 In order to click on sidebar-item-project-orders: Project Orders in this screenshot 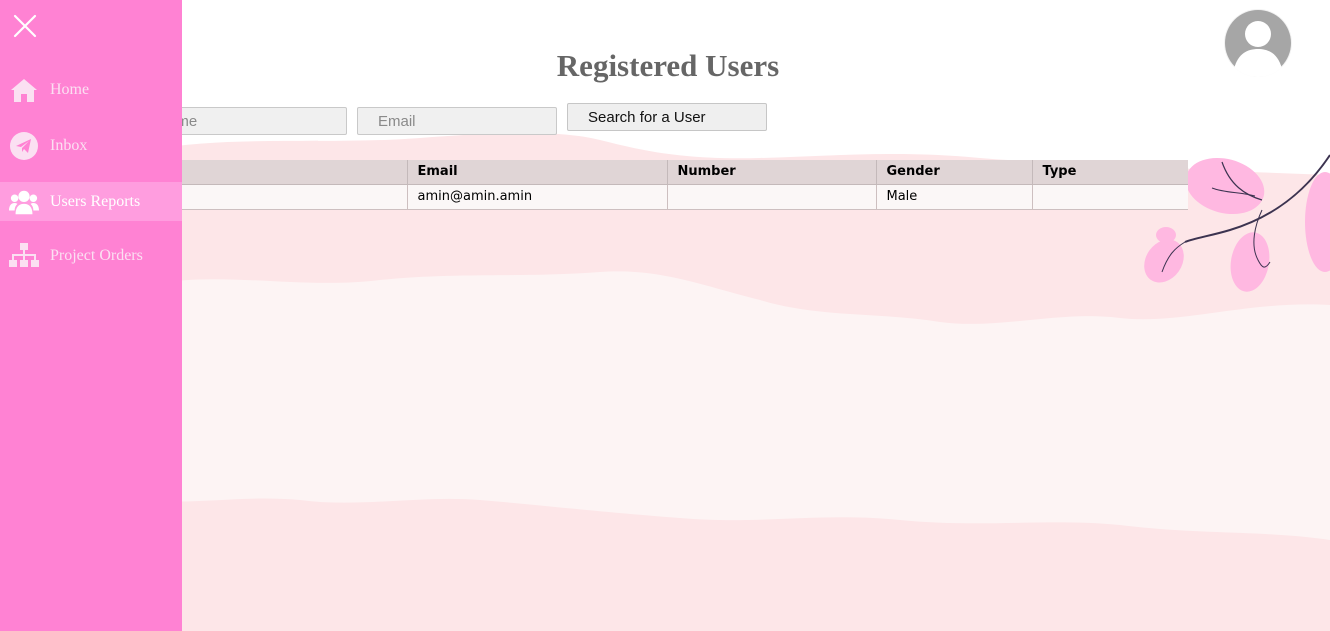, I will do `click(91, 255)`.